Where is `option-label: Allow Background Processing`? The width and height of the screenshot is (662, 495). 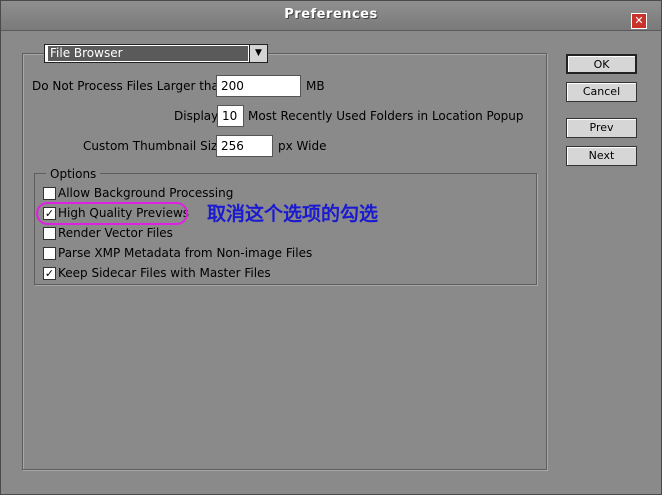 option-label: Allow Background Processing is located at coordinates (146, 193).